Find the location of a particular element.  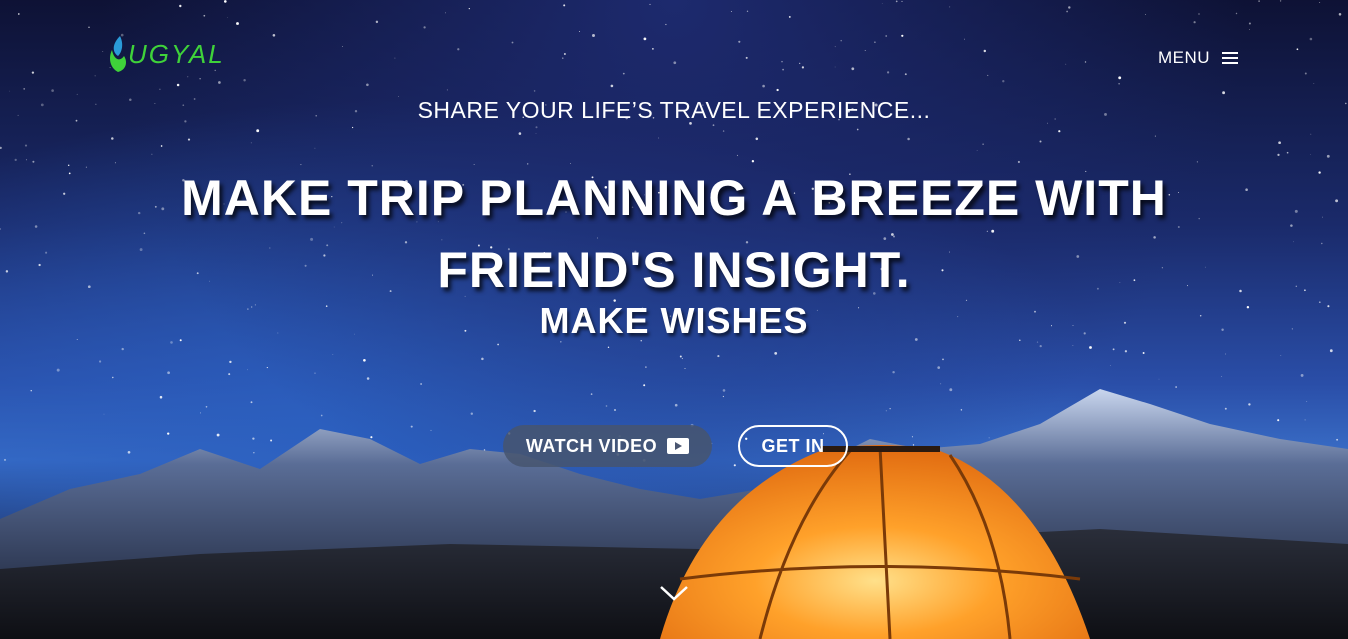

get-in-label: GET IN is located at coordinates (793, 445).